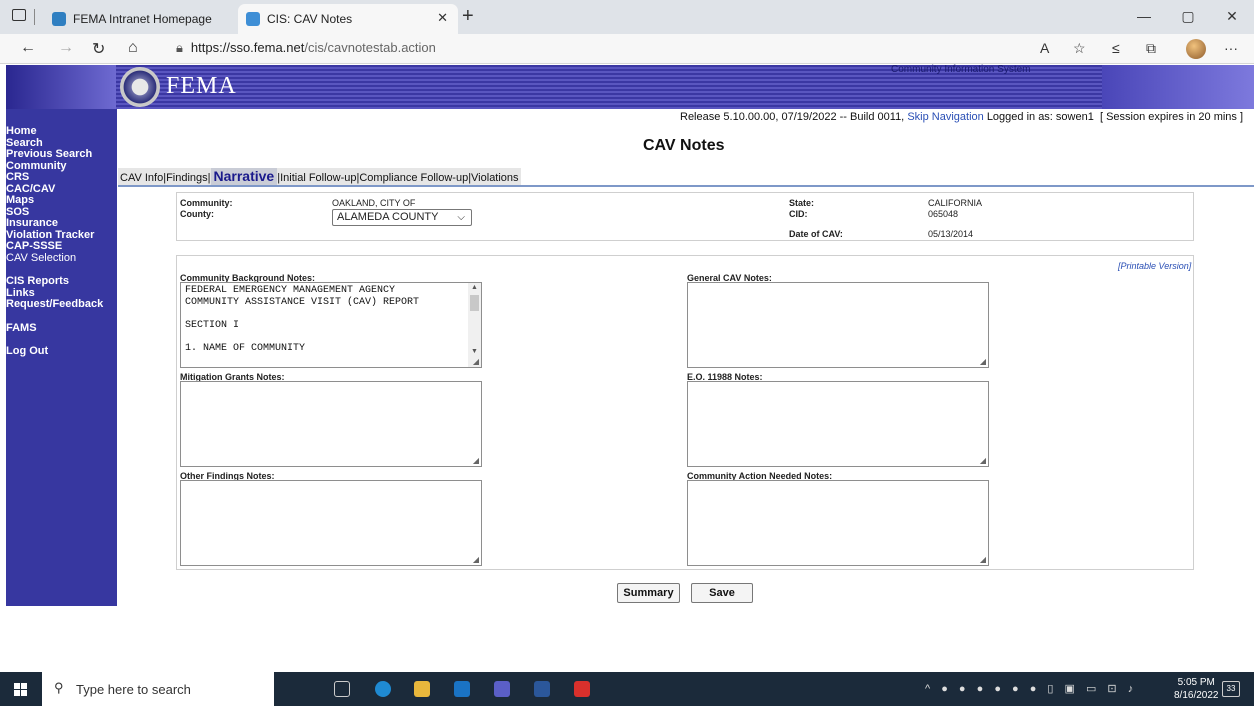  Describe the element at coordinates (342, 689) in the screenshot. I see `task-view-icon` at that location.